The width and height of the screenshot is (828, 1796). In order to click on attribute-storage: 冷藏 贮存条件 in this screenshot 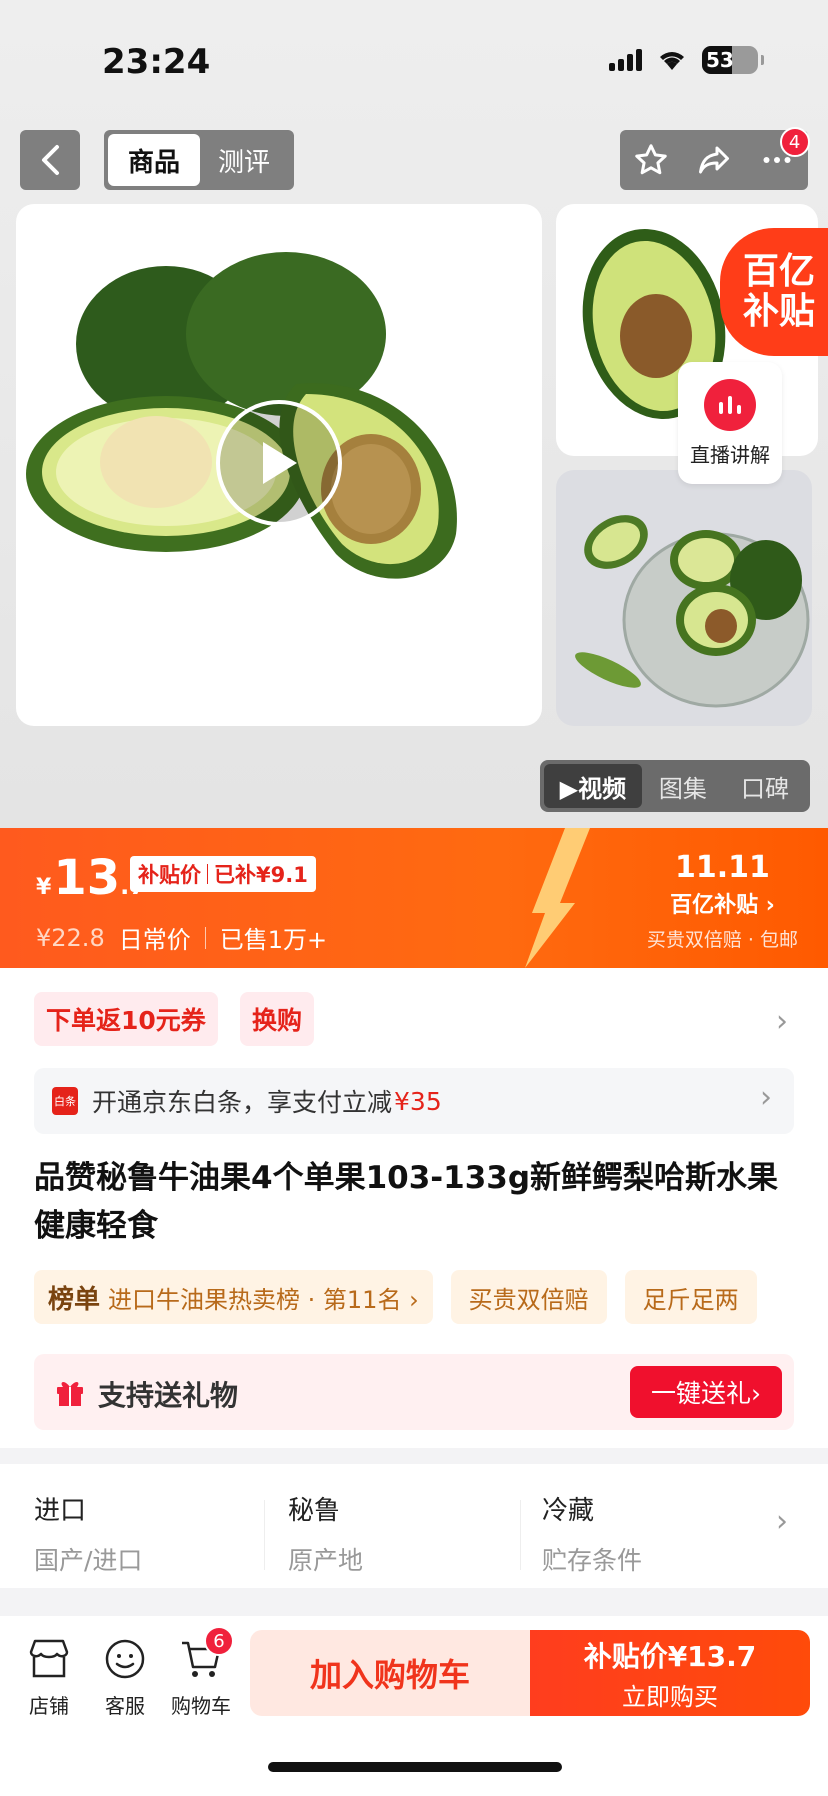, I will do `click(657, 1533)`.